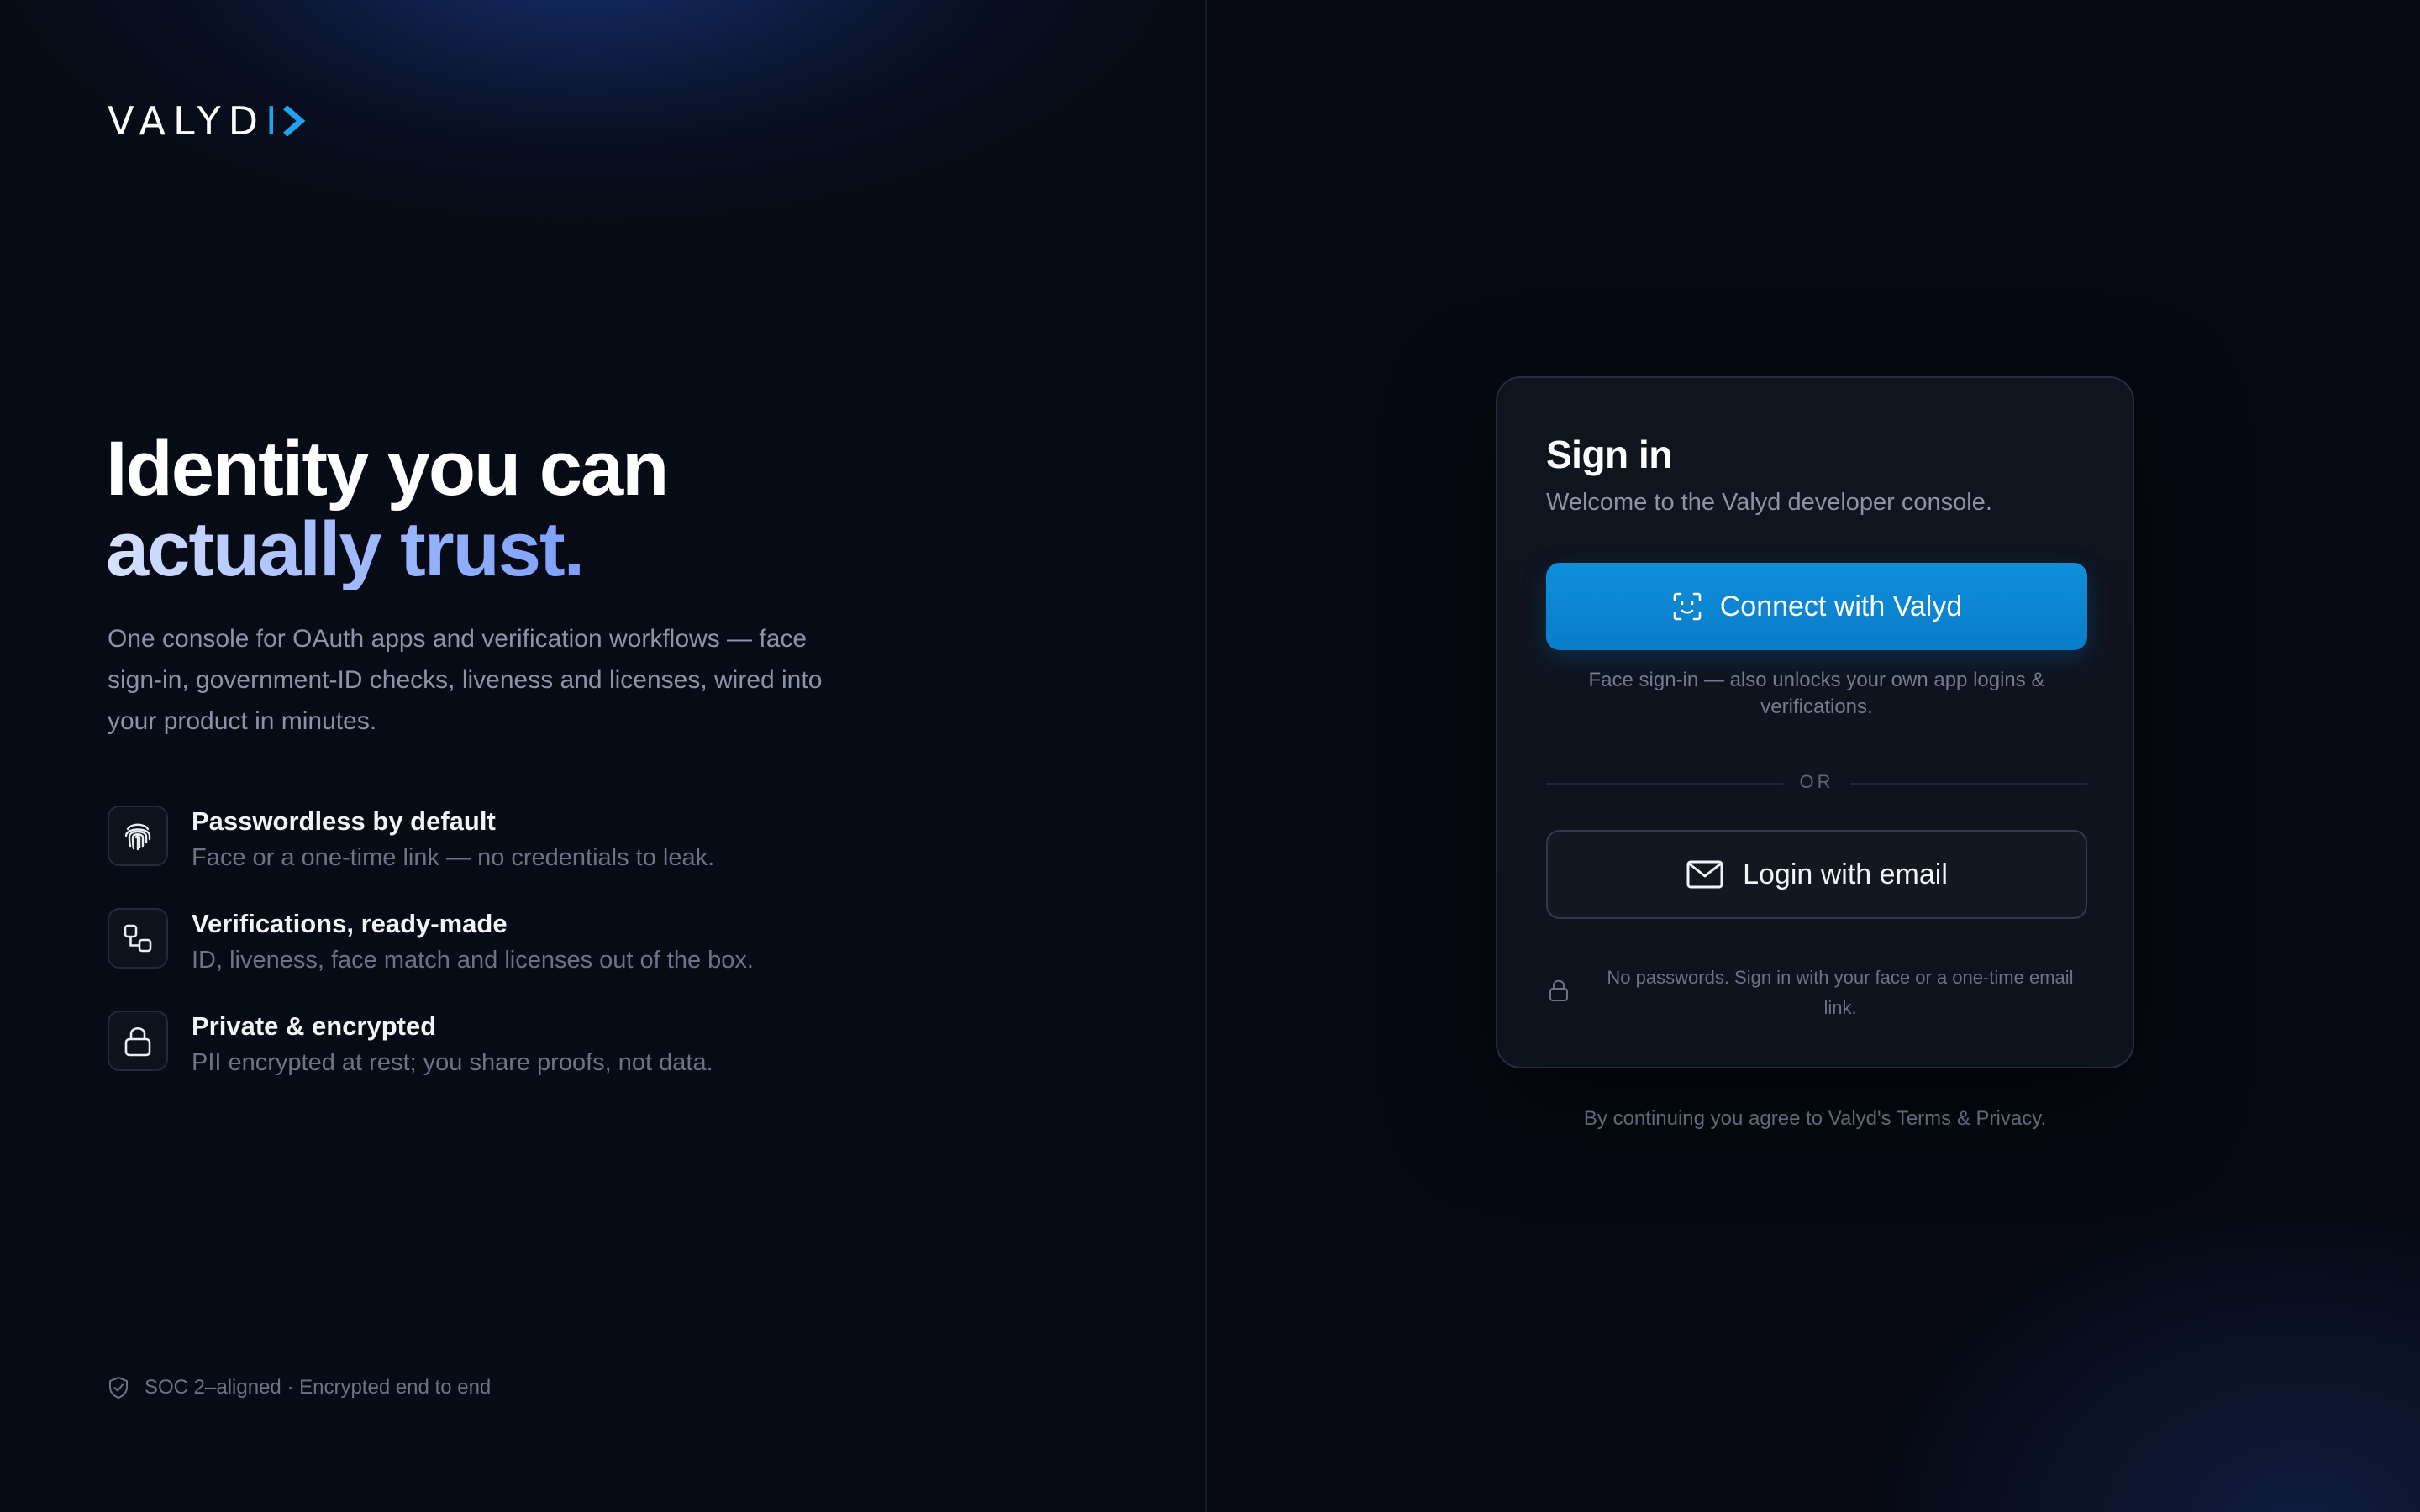 Image resolution: width=2420 pixels, height=1512 pixels. Describe the element at coordinates (1559, 990) in the screenshot. I see `small-lock-icon` at that location.